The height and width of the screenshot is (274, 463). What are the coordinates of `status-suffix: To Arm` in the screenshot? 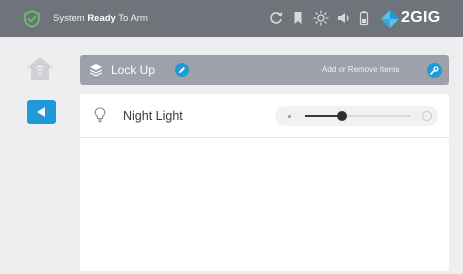 It's located at (131, 18).